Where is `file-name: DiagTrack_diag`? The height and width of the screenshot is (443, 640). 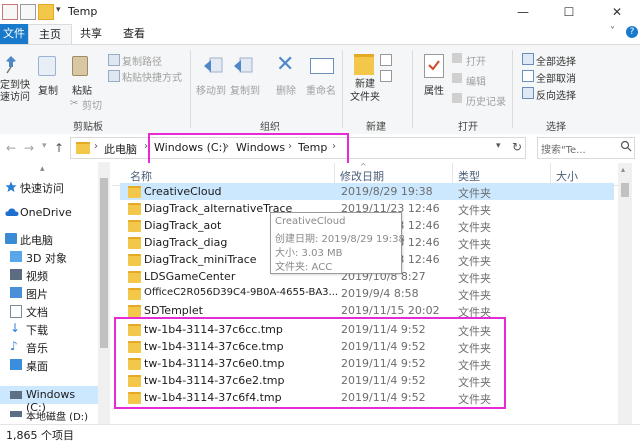 file-name: DiagTrack_diag is located at coordinates (186, 242).